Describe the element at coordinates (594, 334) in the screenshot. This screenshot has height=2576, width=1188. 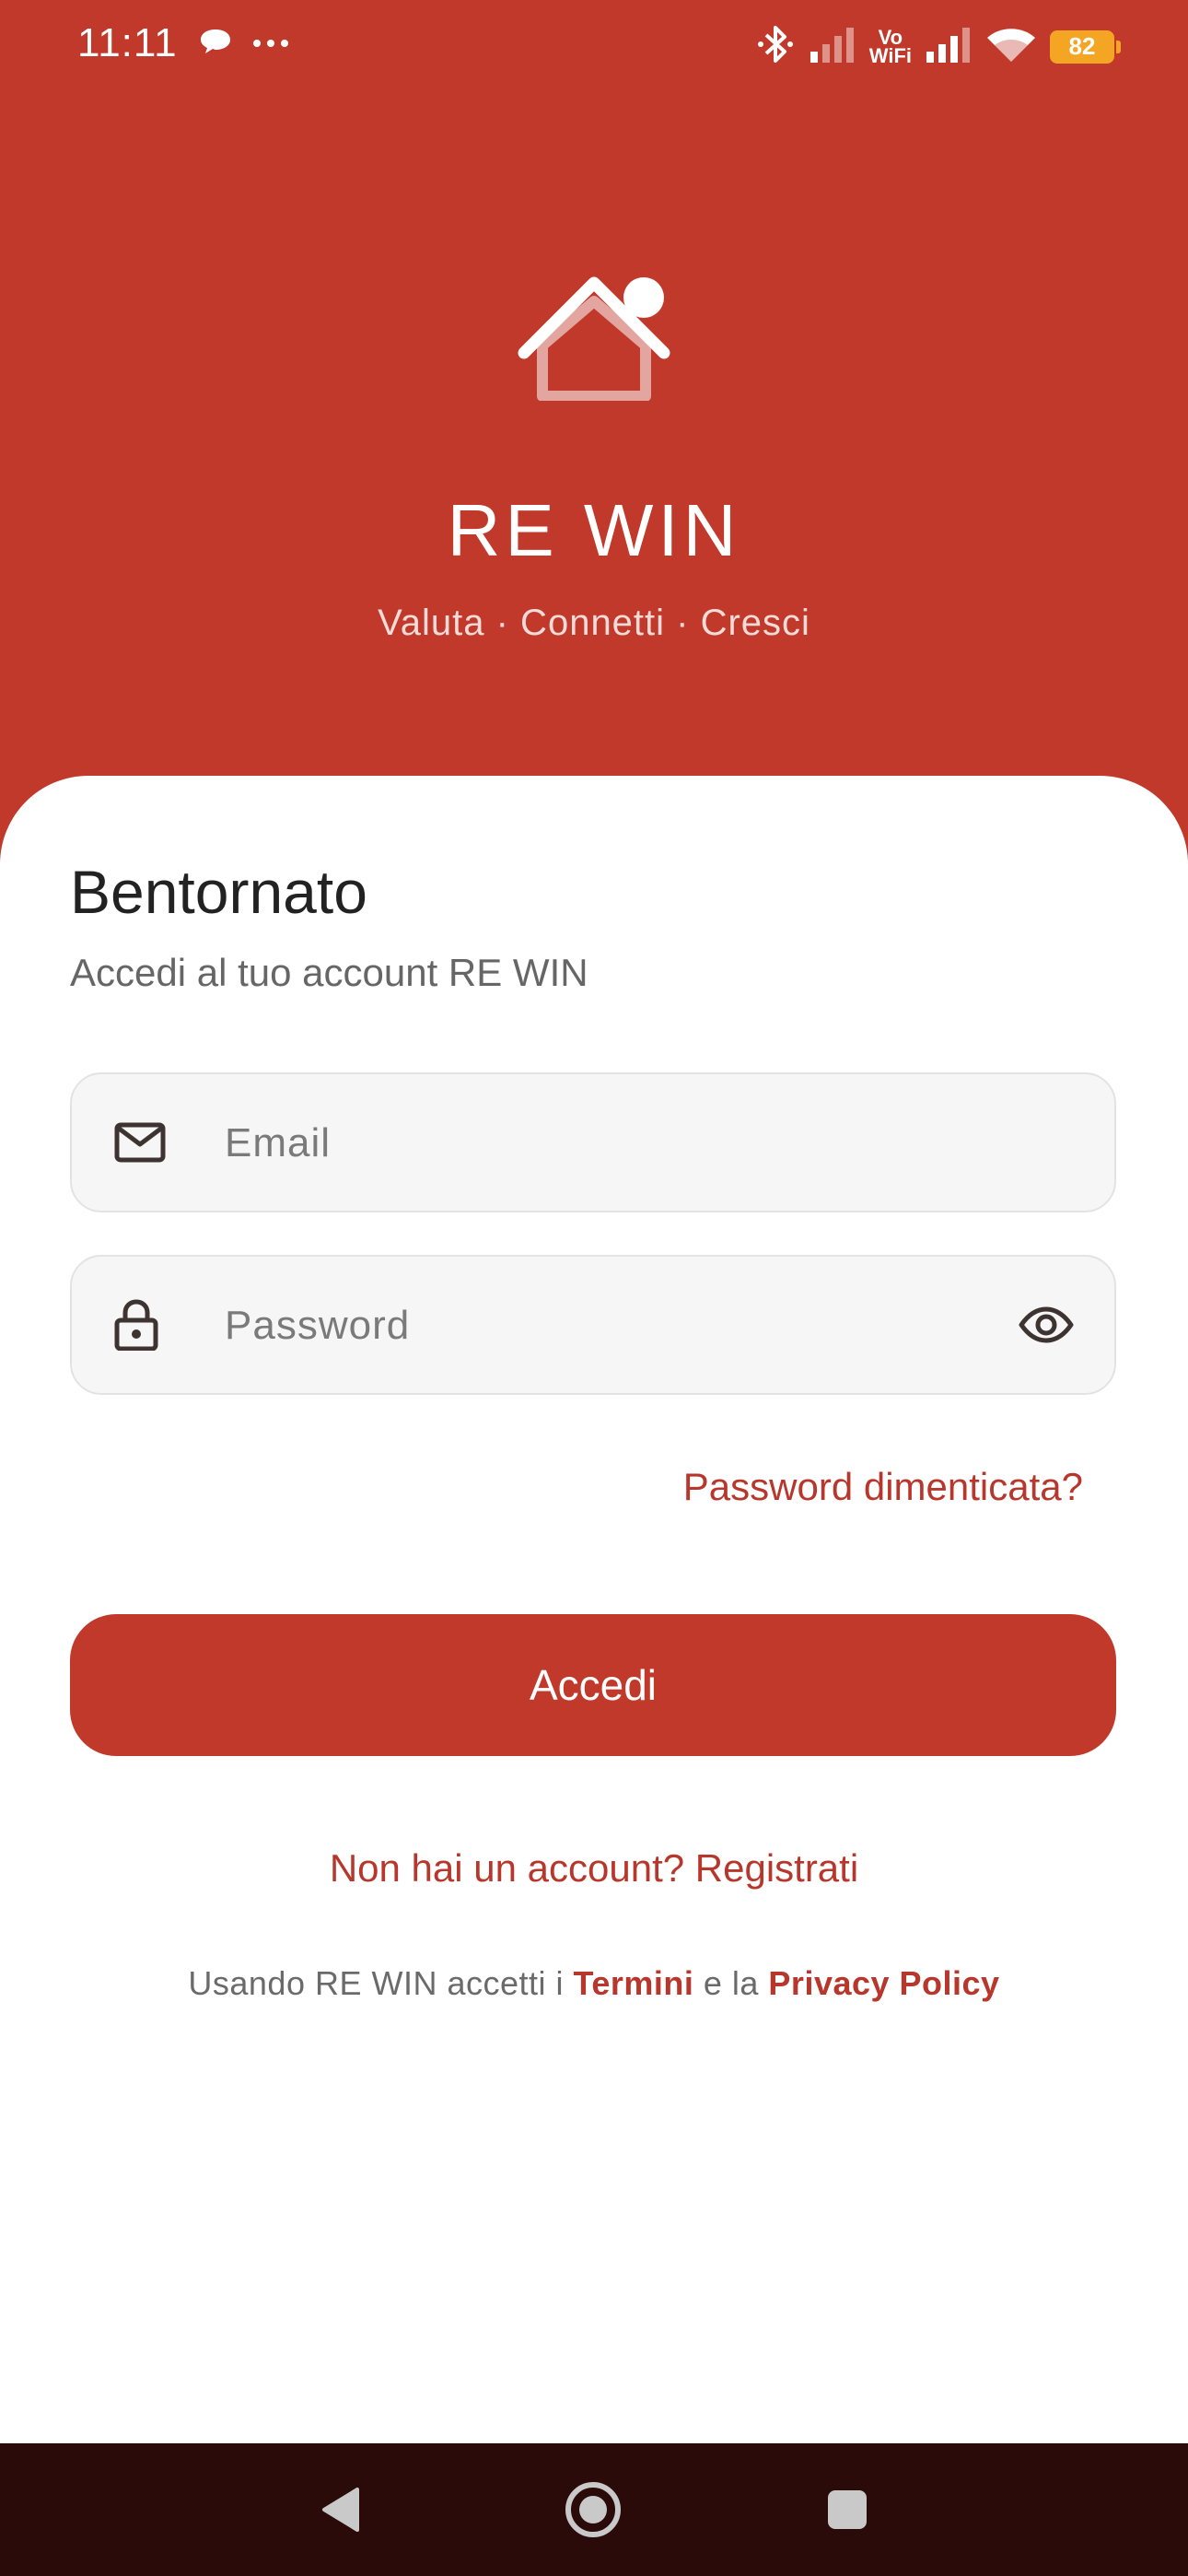
I see `house-icon` at that location.